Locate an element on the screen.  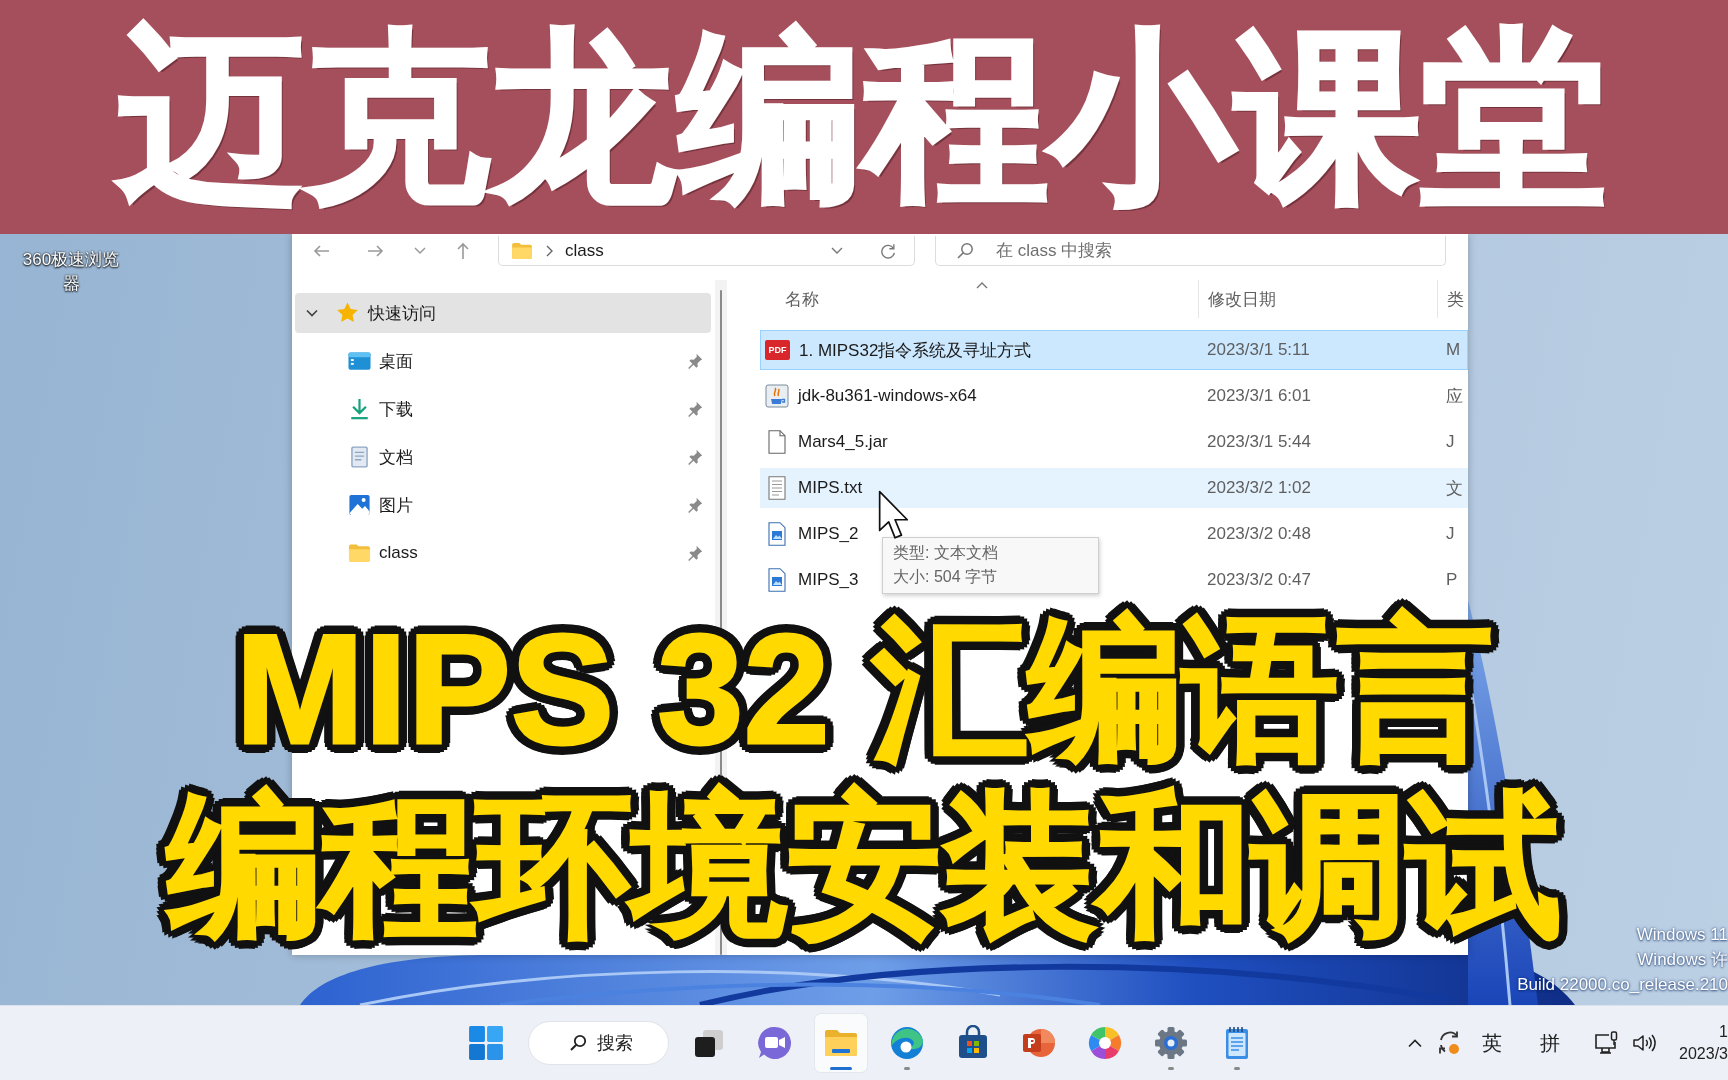
nav-item: 桌面 is located at coordinates (503, 361).